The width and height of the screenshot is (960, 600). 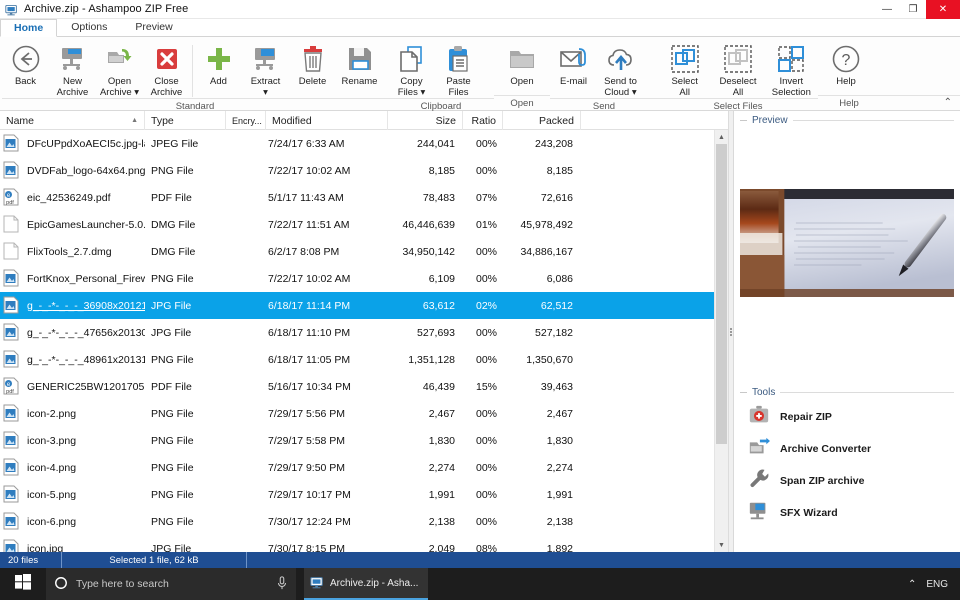 What do you see at coordinates (721, 294) in the screenshot?
I see `scrollbar-thumb` at bounding box center [721, 294].